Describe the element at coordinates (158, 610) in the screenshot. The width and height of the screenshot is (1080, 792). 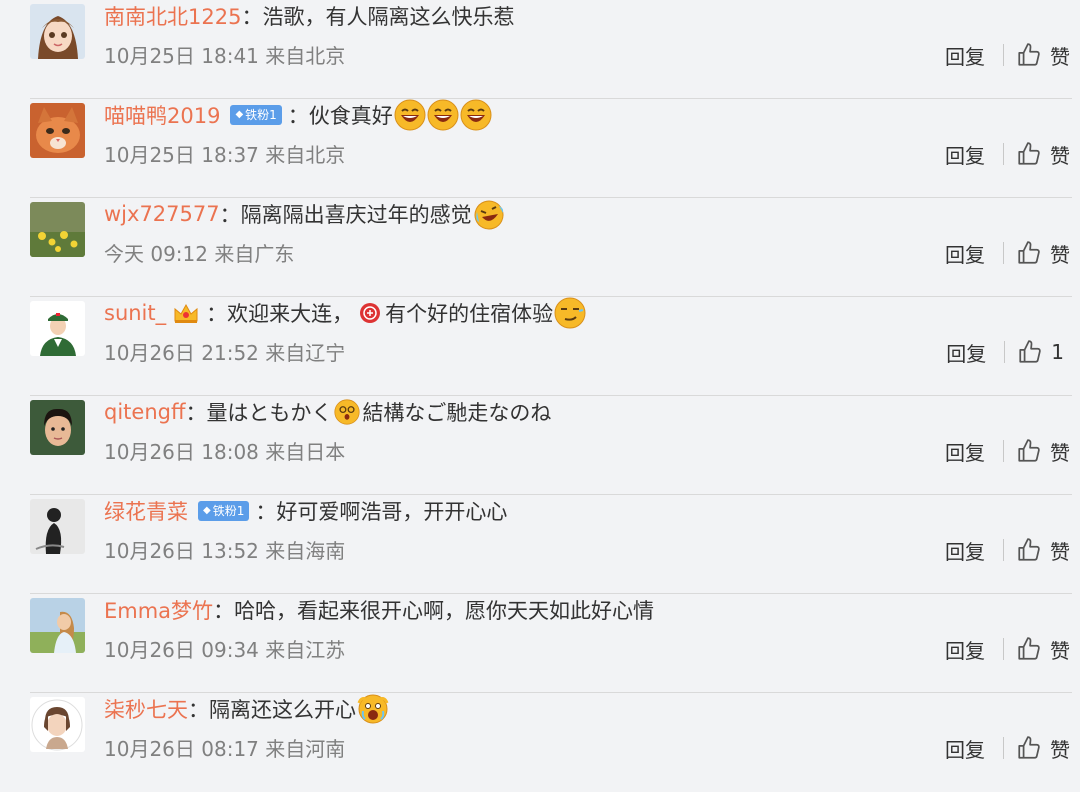
I see `username: Emma梦竹` at that location.